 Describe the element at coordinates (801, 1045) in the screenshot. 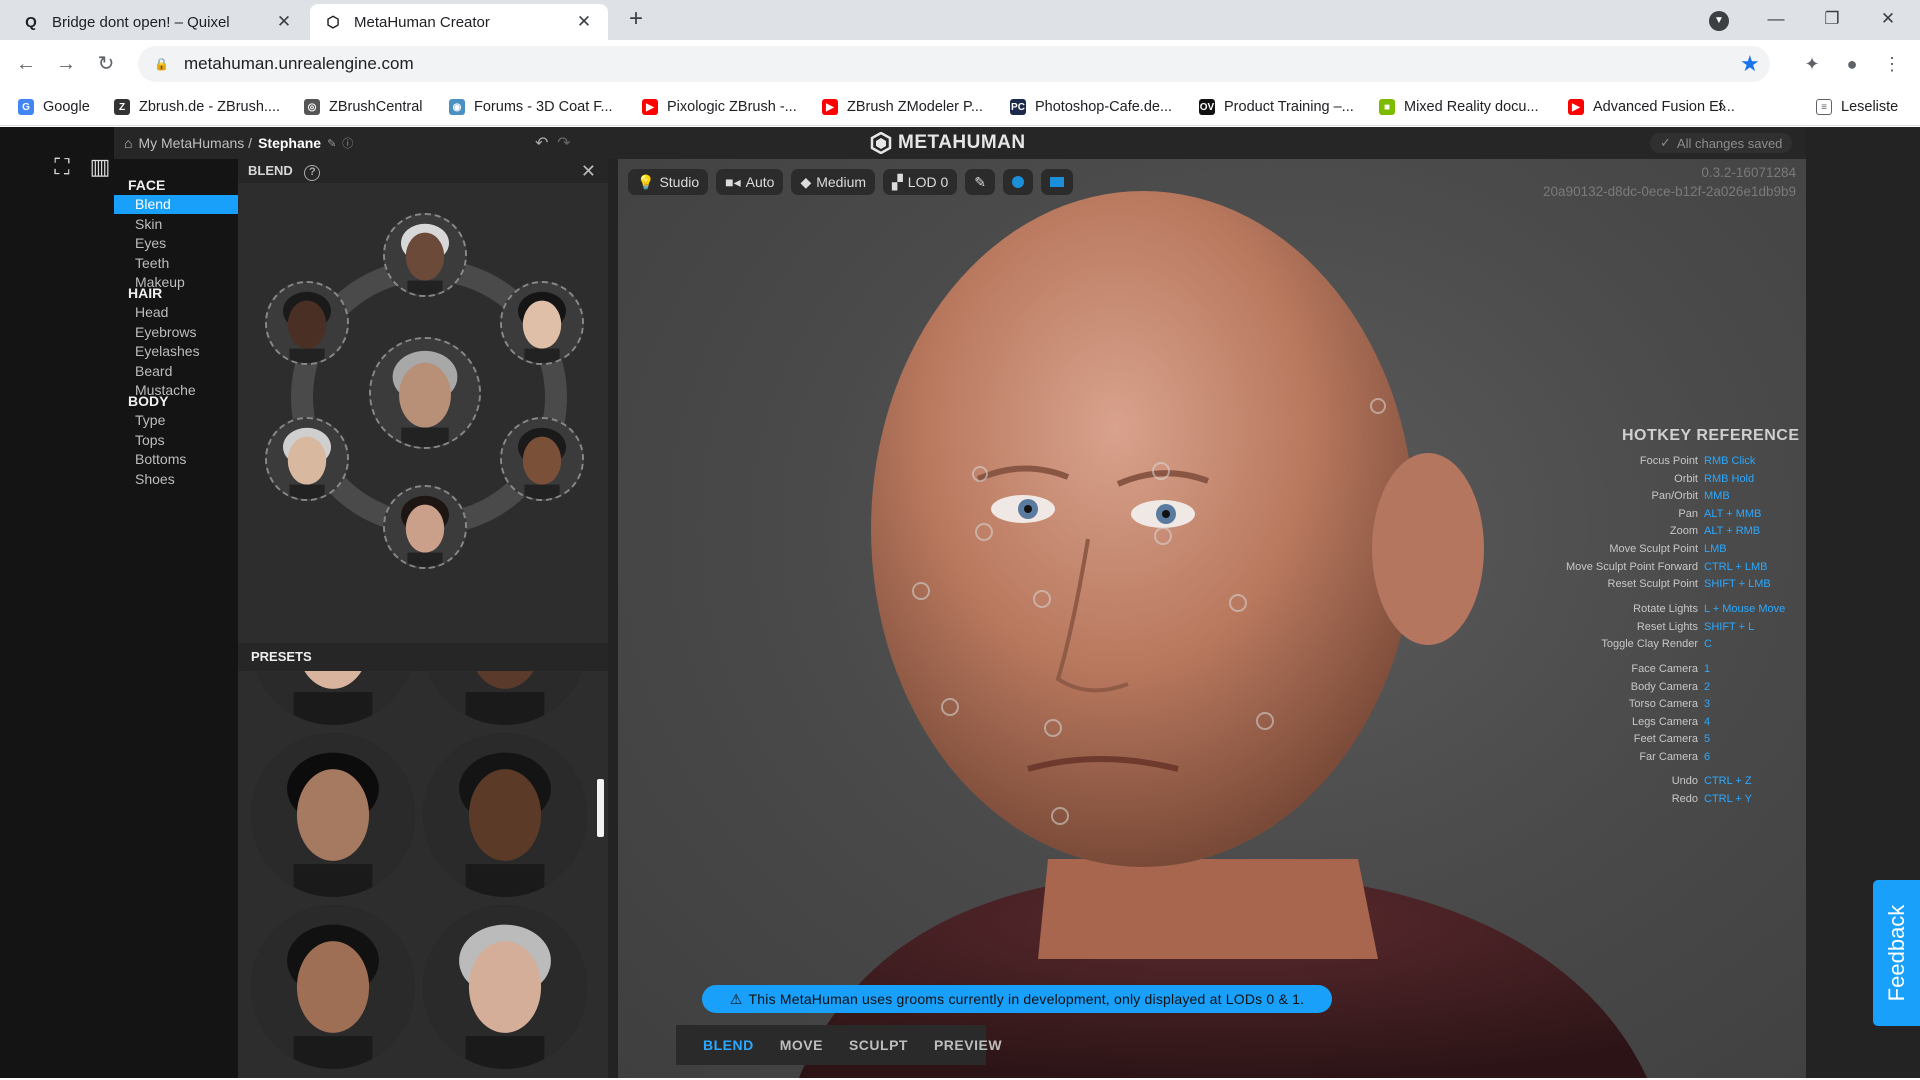

I see `mode-move: MOVE` at that location.